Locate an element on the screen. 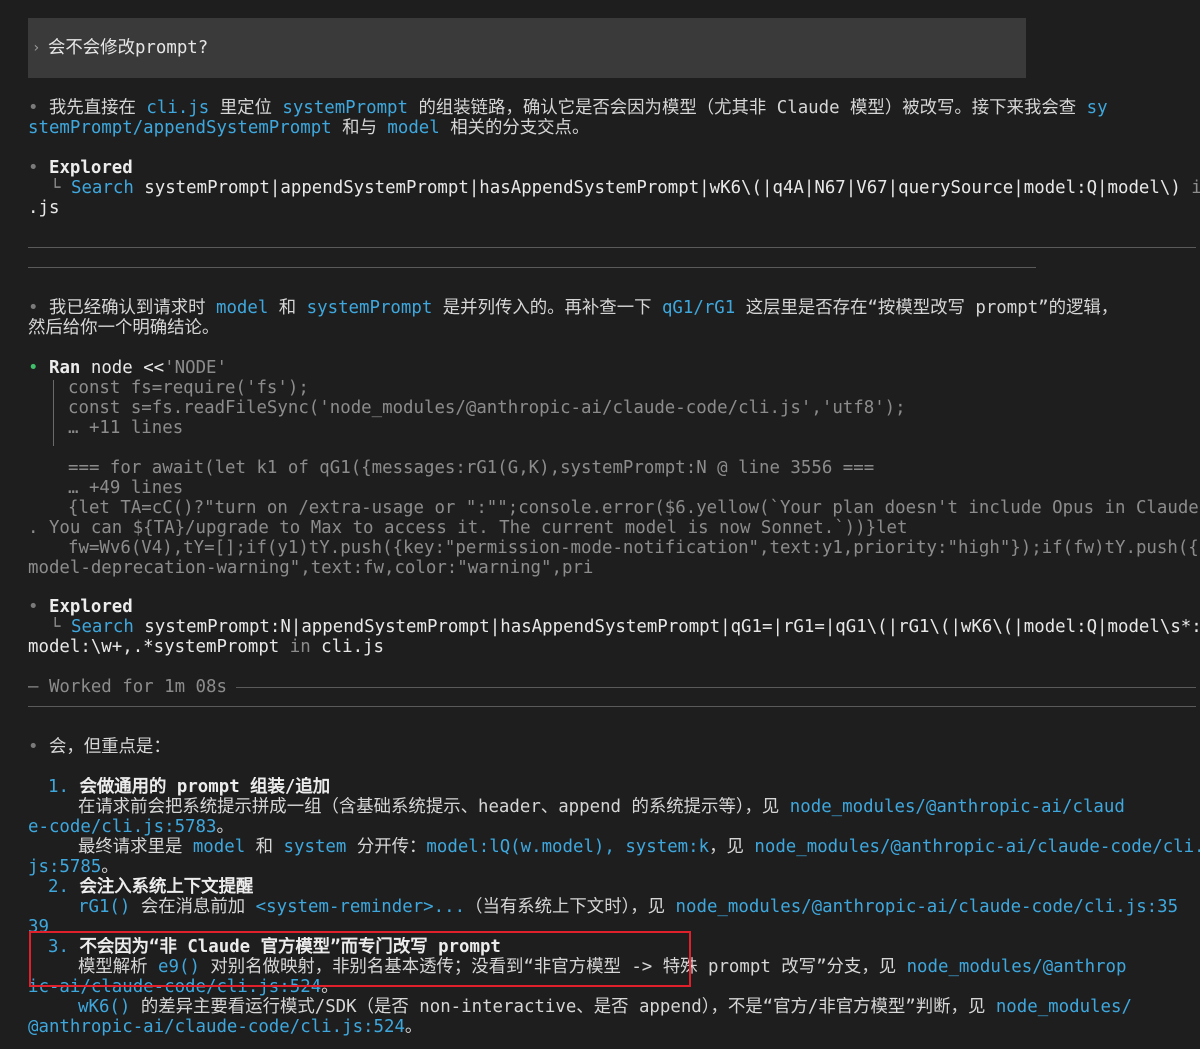 The image size is (1200, 1049). answer-item-1-title: 1. 会做通用的 prompt 组装/追加 is located at coordinates (189, 787).